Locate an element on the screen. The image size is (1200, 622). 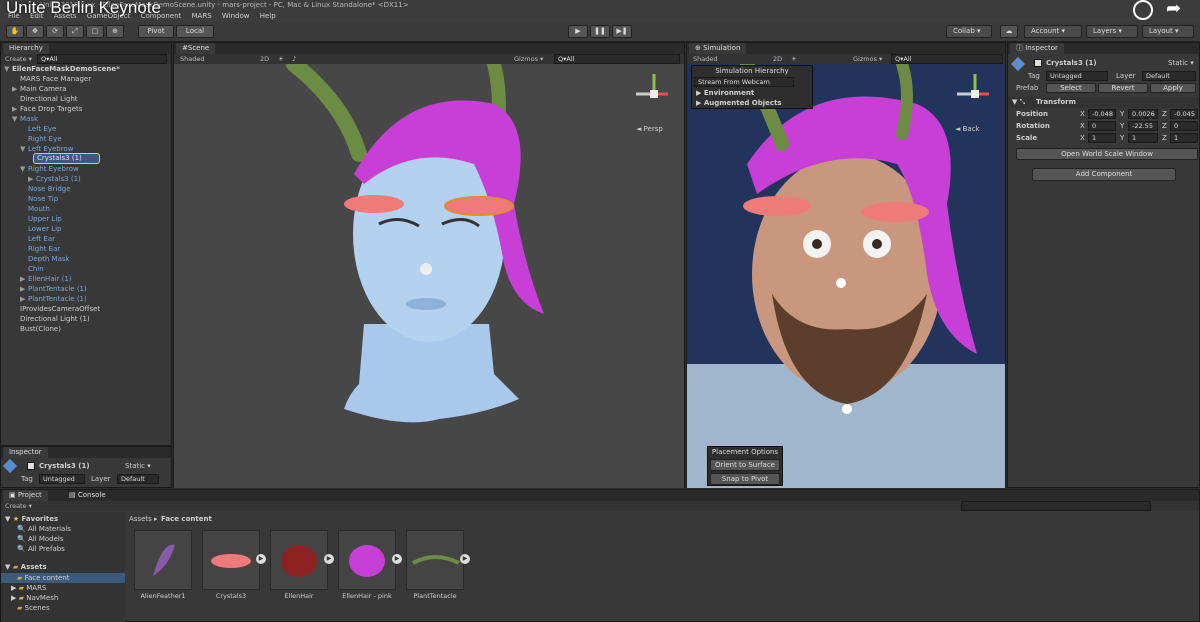
play-button: ▶ is located at coordinates (578, 31).